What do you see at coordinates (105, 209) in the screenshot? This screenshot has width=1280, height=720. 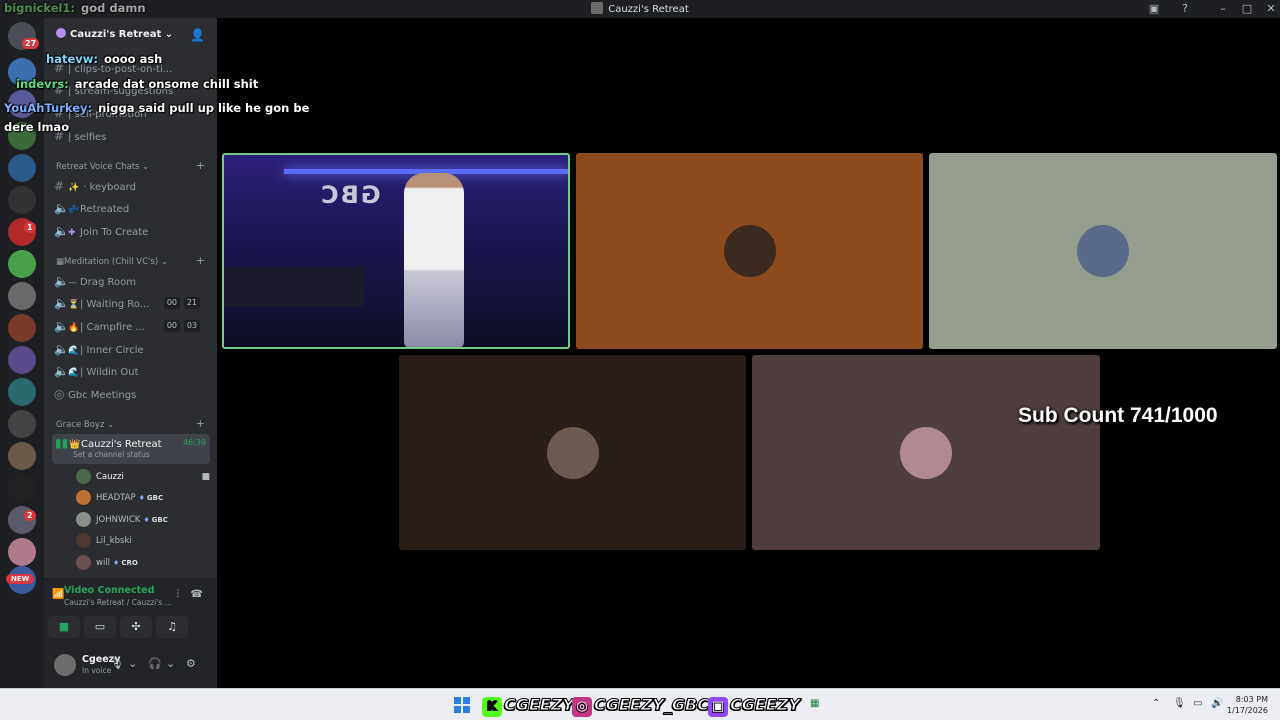 I see `channel-label: Retreated` at bounding box center [105, 209].